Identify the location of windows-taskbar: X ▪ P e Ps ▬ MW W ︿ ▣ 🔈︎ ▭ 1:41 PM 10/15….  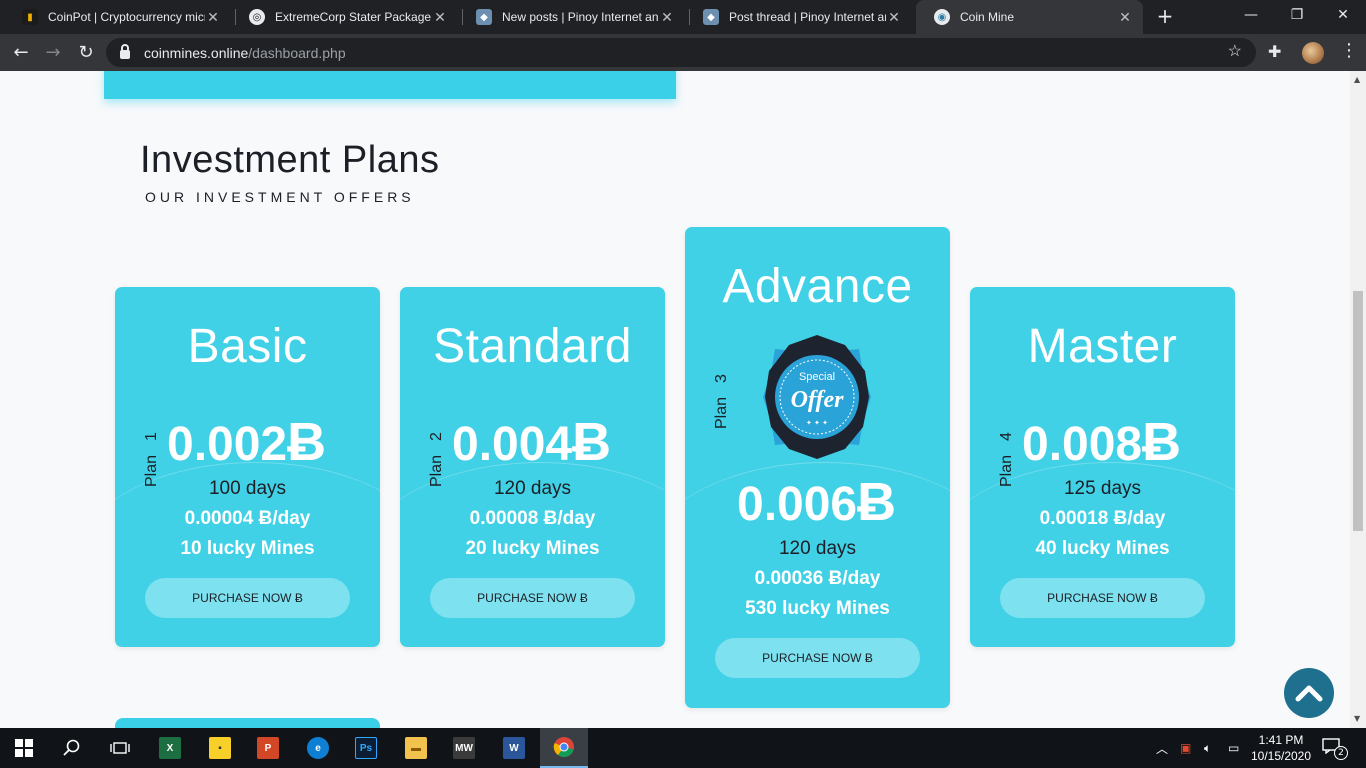
(683, 748).